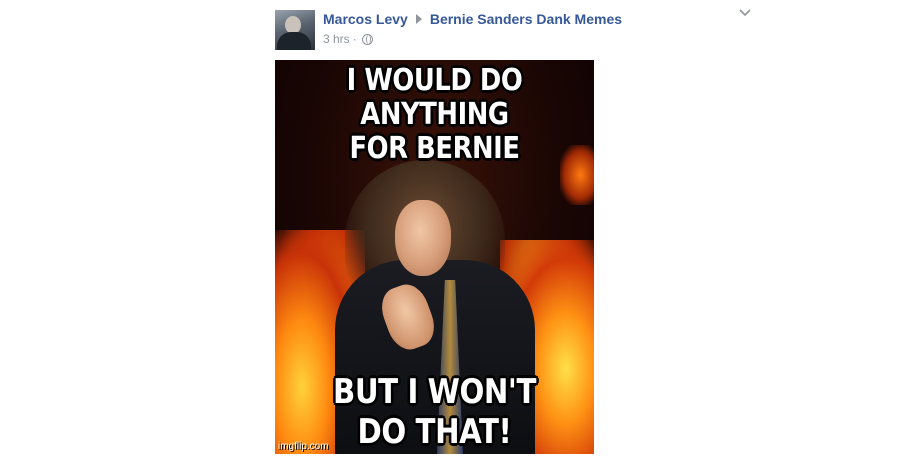 This screenshot has width=900, height=465. What do you see at coordinates (526, 19) in the screenshot?
I see `group-name-link: Bernie Sanders Dank Memes` at bounding box center [526, 19].